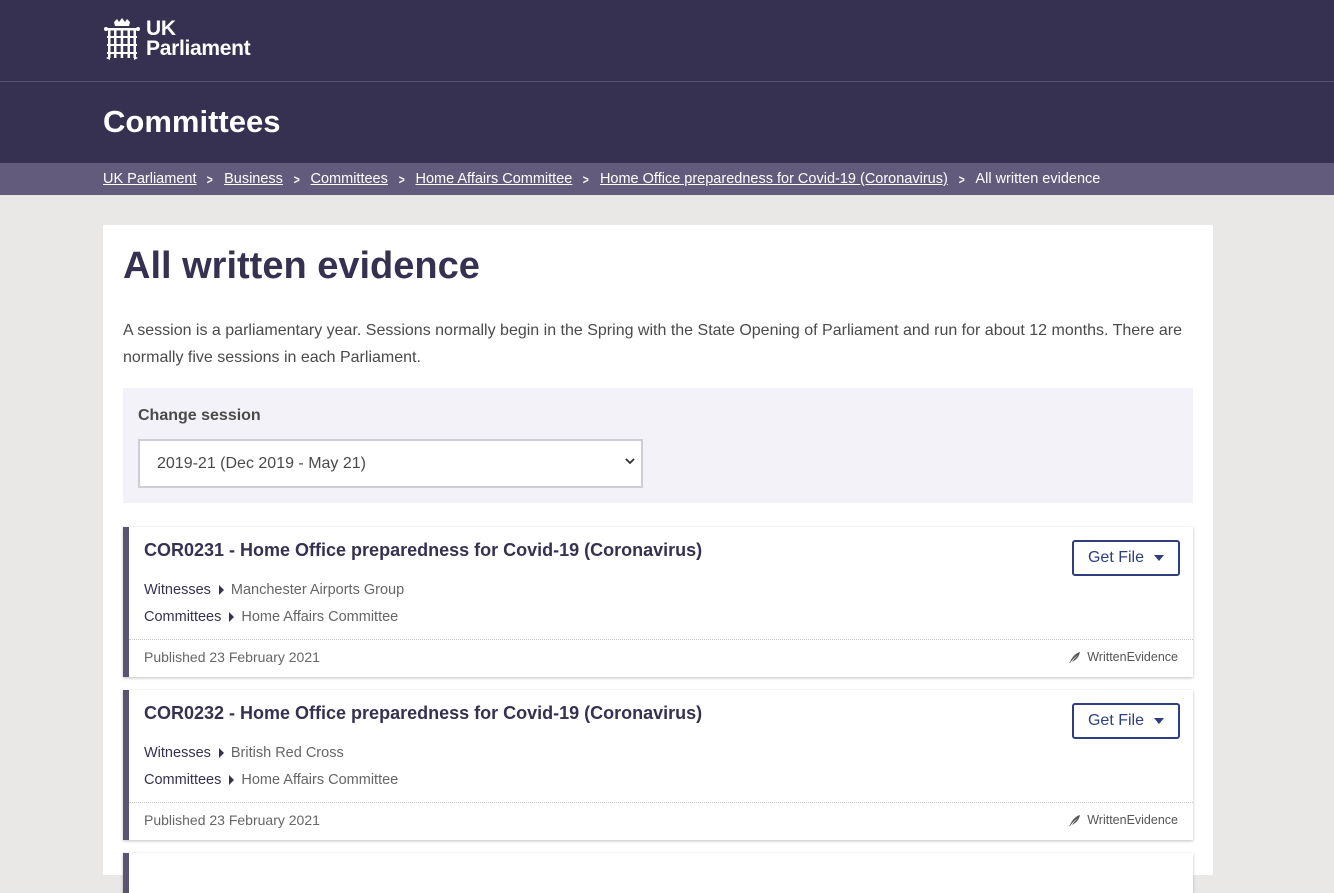 The width and height of the screenshot is (1334, 893). Describe the element at coordinates (658, 873) in the screenshot. I see `evidence-card-partial` at that location.